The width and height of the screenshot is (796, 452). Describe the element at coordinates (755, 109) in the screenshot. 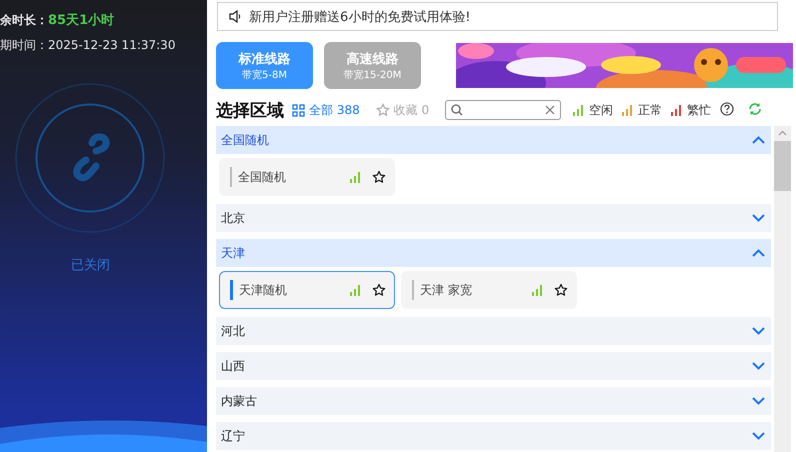

I see `refresh-icon` at that location.